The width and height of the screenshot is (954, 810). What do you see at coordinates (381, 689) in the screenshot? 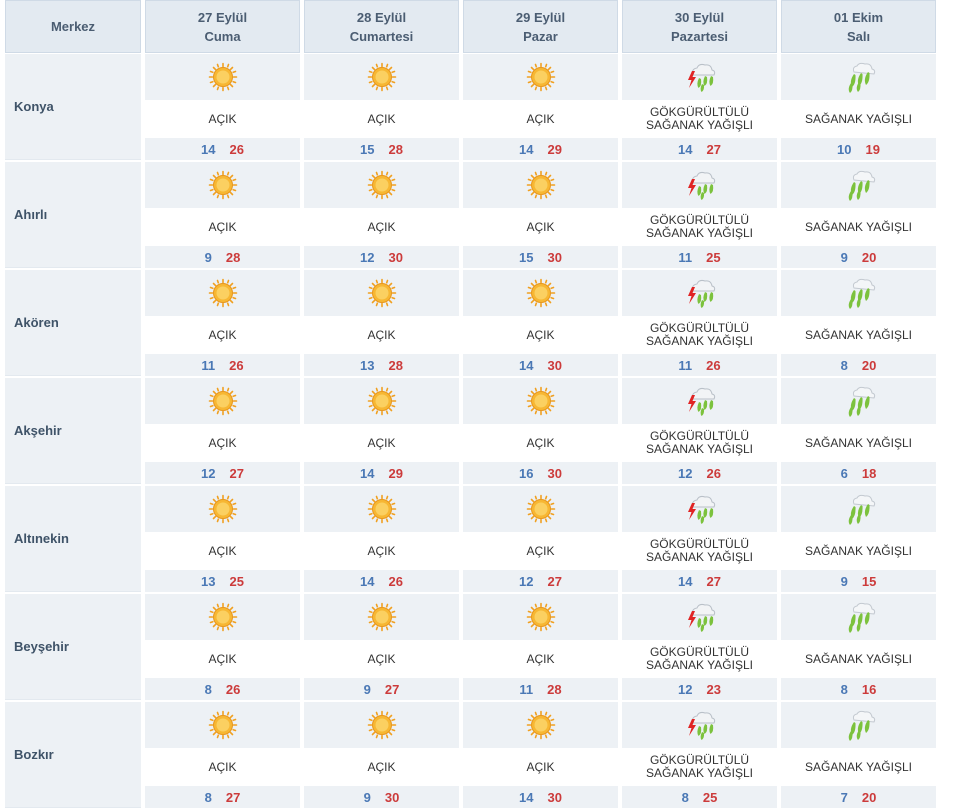
I see `temperature-range: 9 27` at bounding box center [381, 689].